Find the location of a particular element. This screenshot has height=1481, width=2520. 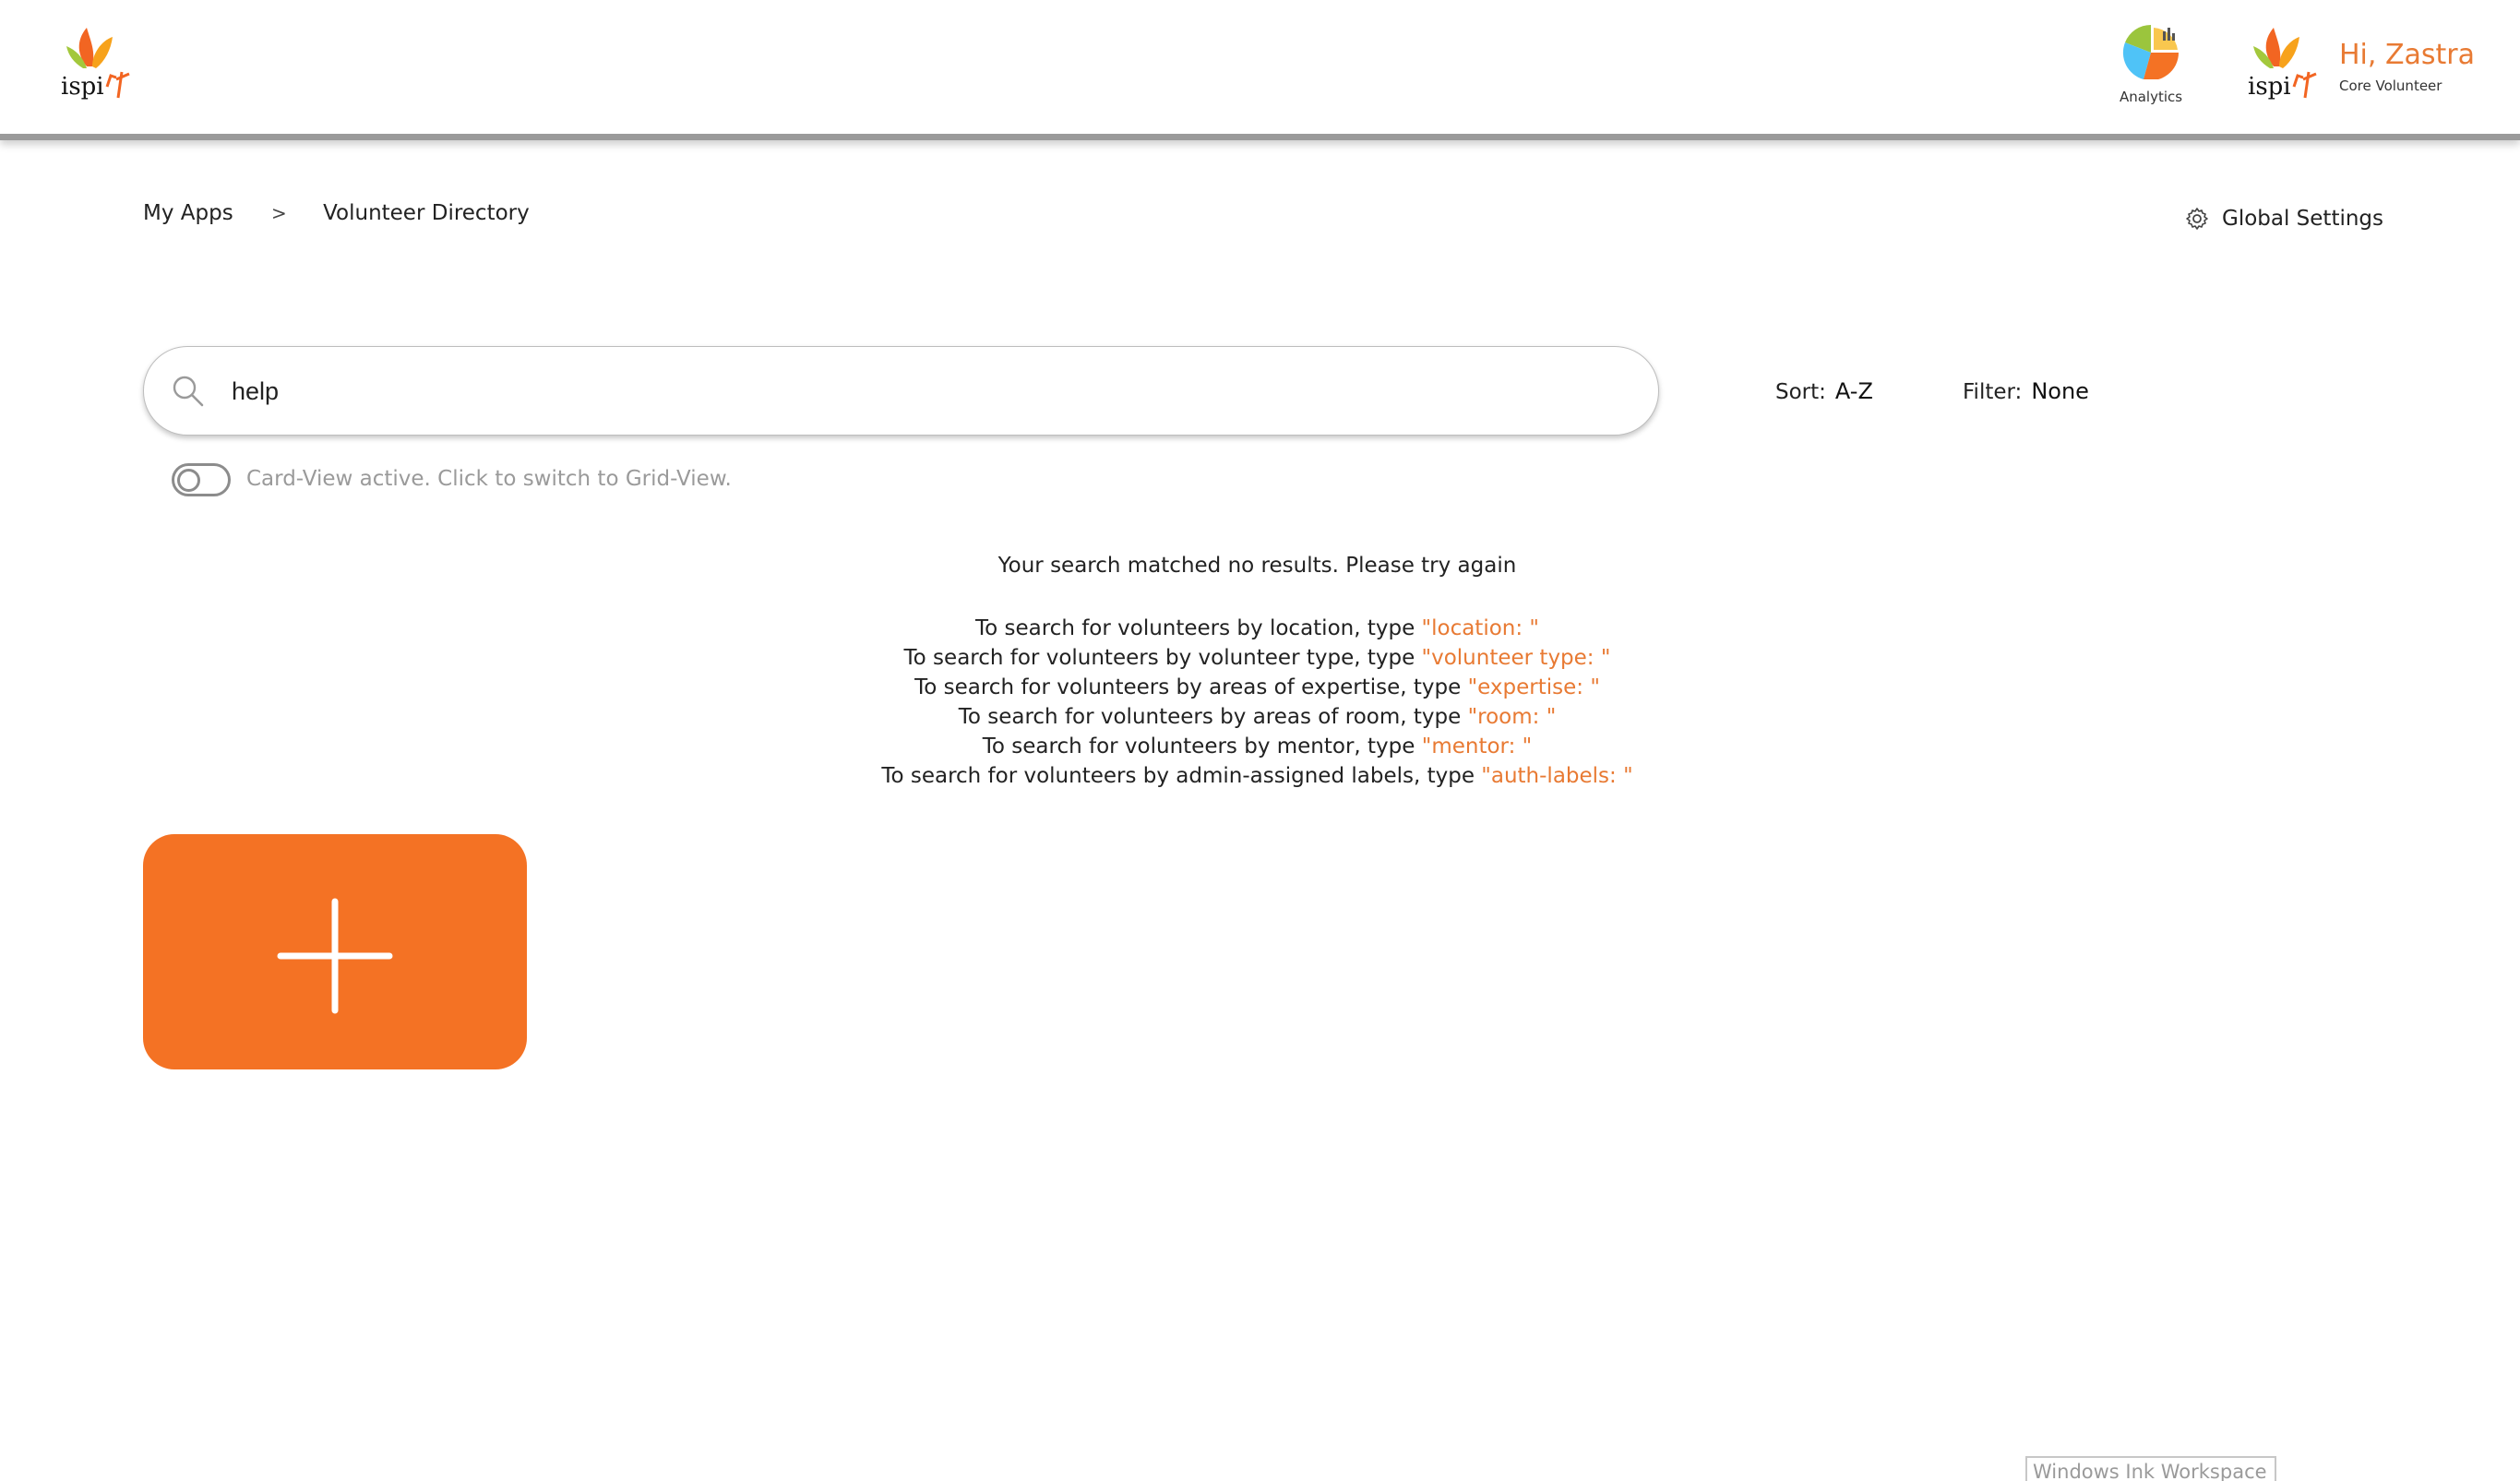

global-settings-button: Global Settings is located at coordinates (2284, 219).